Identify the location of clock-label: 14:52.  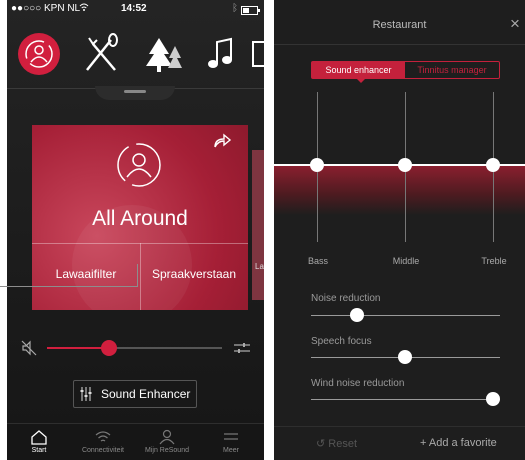
(134, 8).